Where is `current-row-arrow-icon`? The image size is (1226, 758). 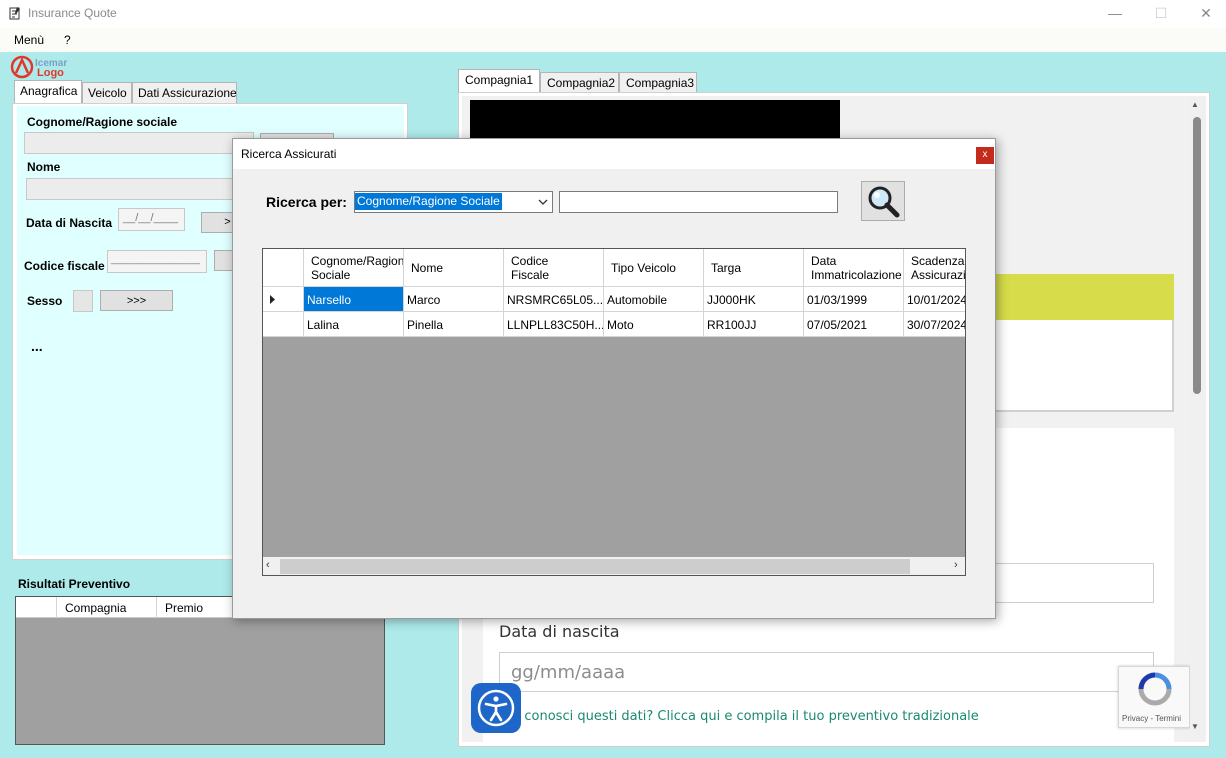
current-row-arrow-icon is located at coordinates (272, 299).